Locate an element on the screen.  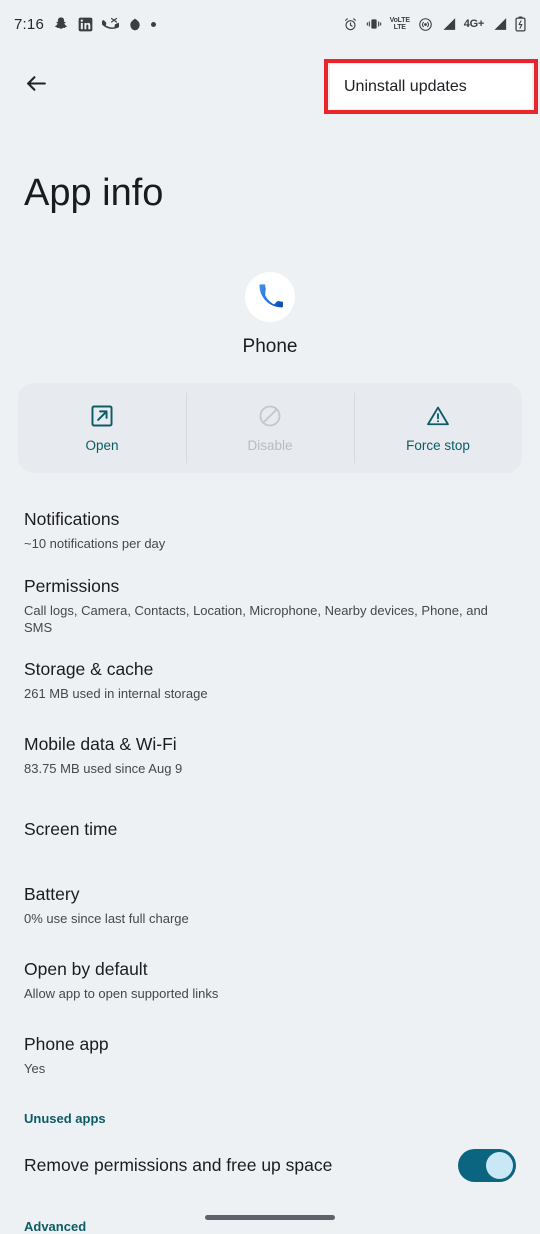
toggle-knob is located at coordinates (499, 1165).